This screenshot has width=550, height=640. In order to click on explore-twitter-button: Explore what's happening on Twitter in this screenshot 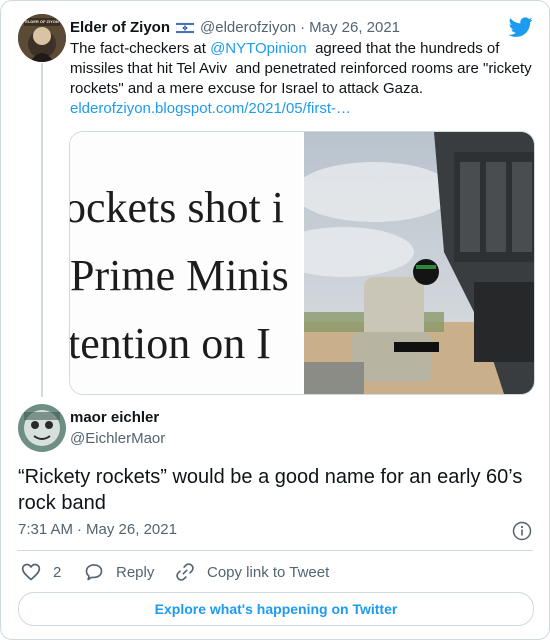, I will do `click(276, 609)`.